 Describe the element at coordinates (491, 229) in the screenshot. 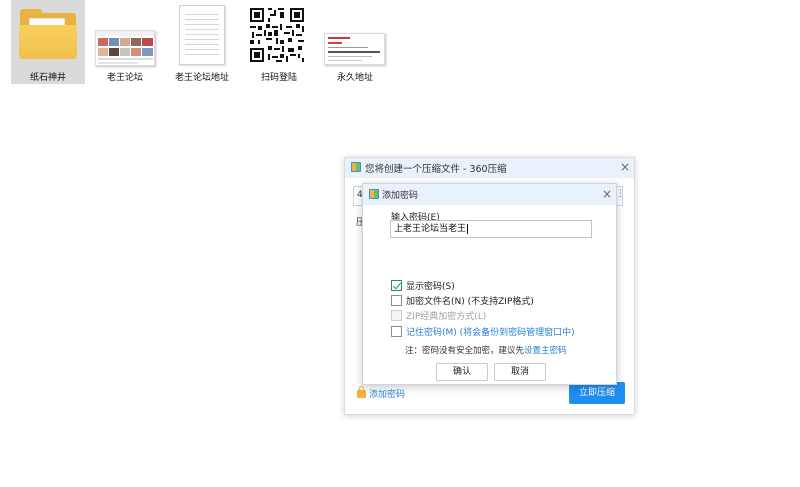

I see `password-input: 上老王论坛当老王` at that location.